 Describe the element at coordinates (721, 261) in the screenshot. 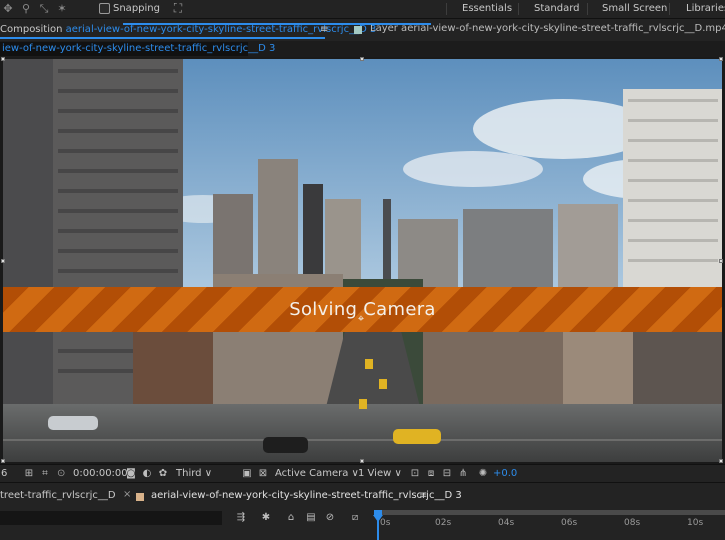

I see `layer-handle-middle-right` at that location.